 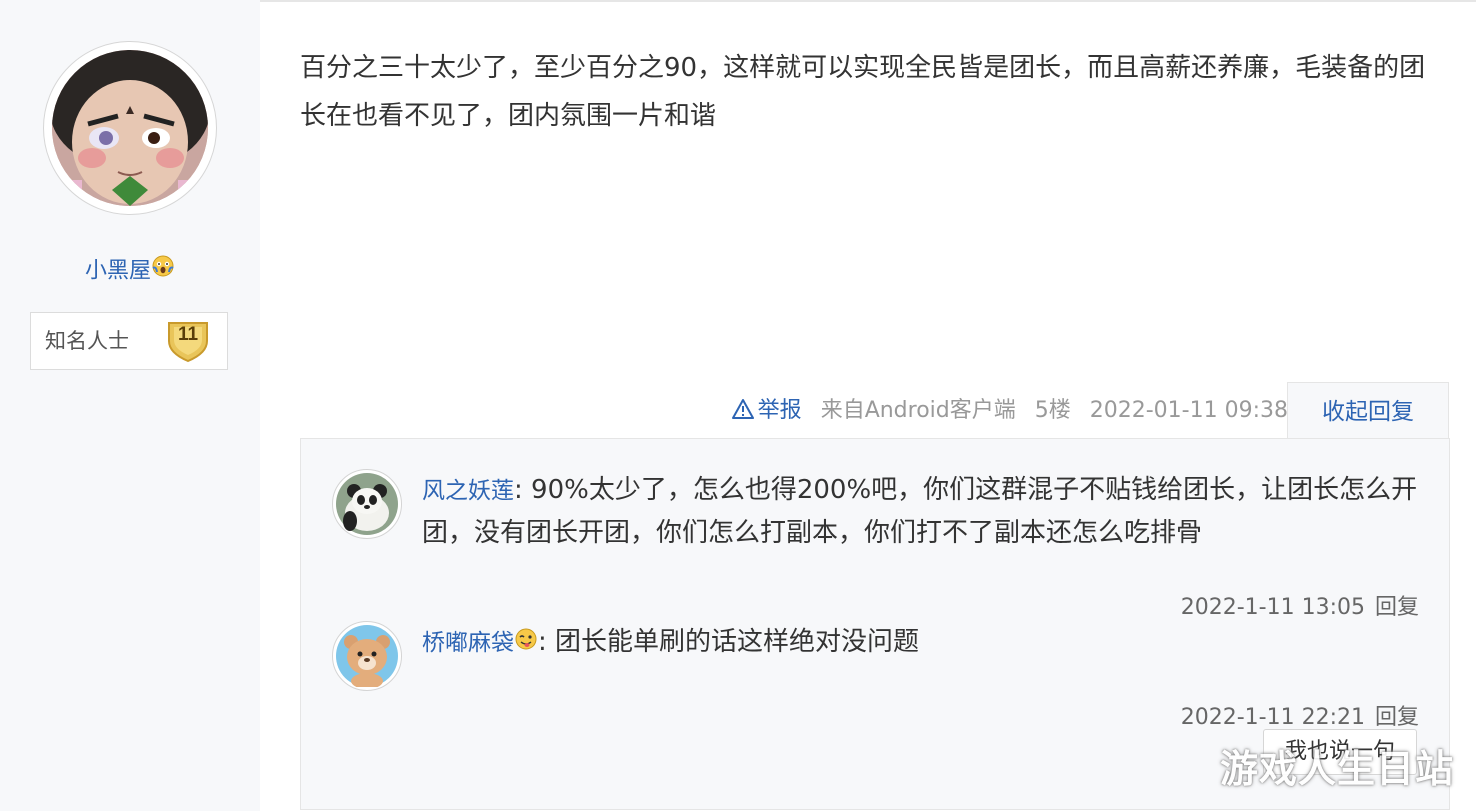 What do you see at coordinates (468, 491) in the screenshot?
I see `reply-username: 风之妖莲` at bounding box center [468, 491].